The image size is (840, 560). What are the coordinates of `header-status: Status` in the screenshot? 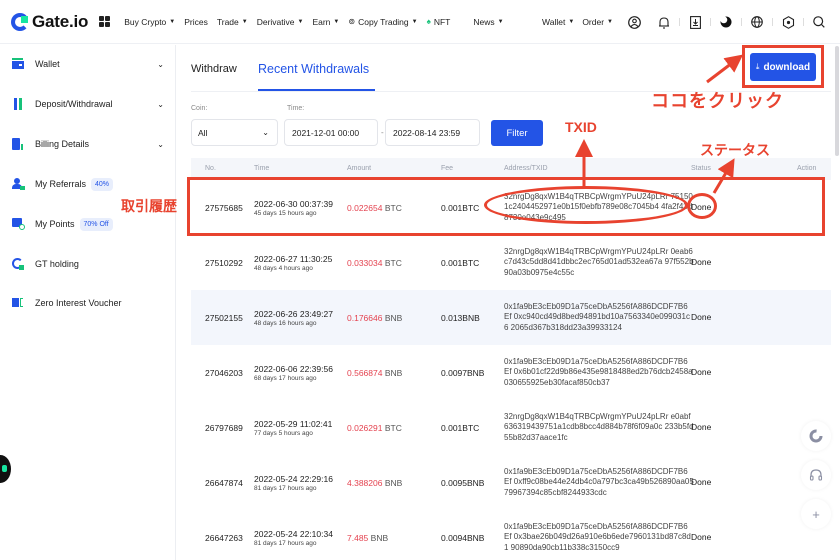 It's located at (701, 168).